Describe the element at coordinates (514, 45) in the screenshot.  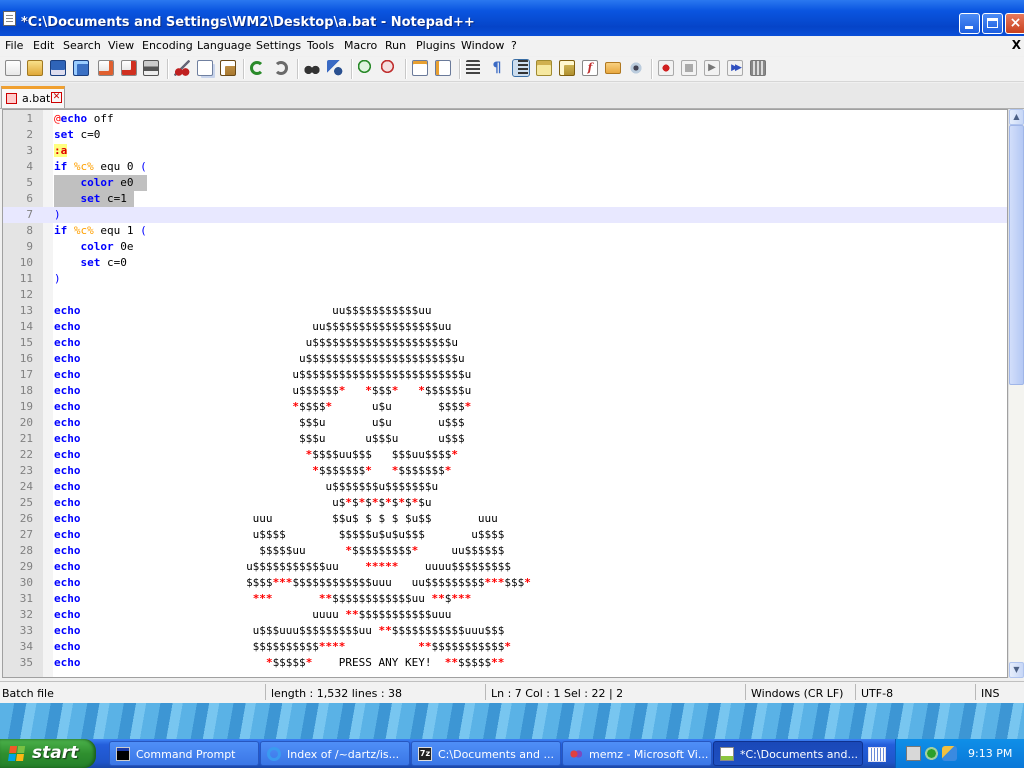
I see `menu-help: ?` at that location.